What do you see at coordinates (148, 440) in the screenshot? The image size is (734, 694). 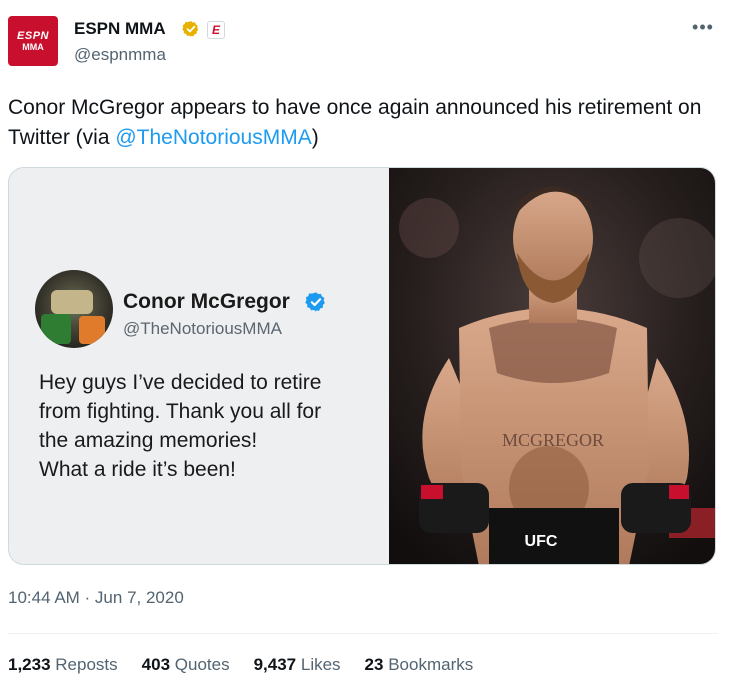 I see `quoted-line: the amazing memories!` at bounding box center [148, 440].